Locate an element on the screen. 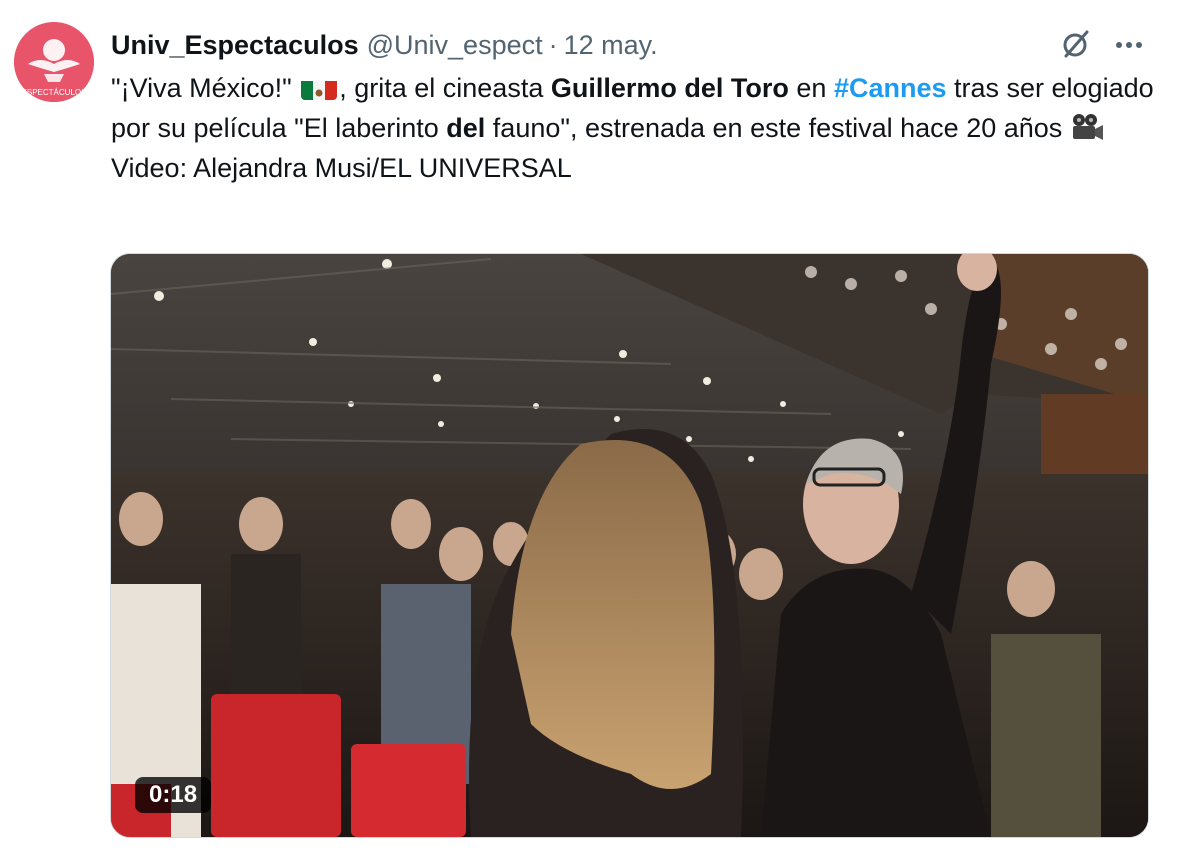  tweet-header: Univ_Espectaculos @Univ_espect · 12 may. is located at coordinates (635, 45).